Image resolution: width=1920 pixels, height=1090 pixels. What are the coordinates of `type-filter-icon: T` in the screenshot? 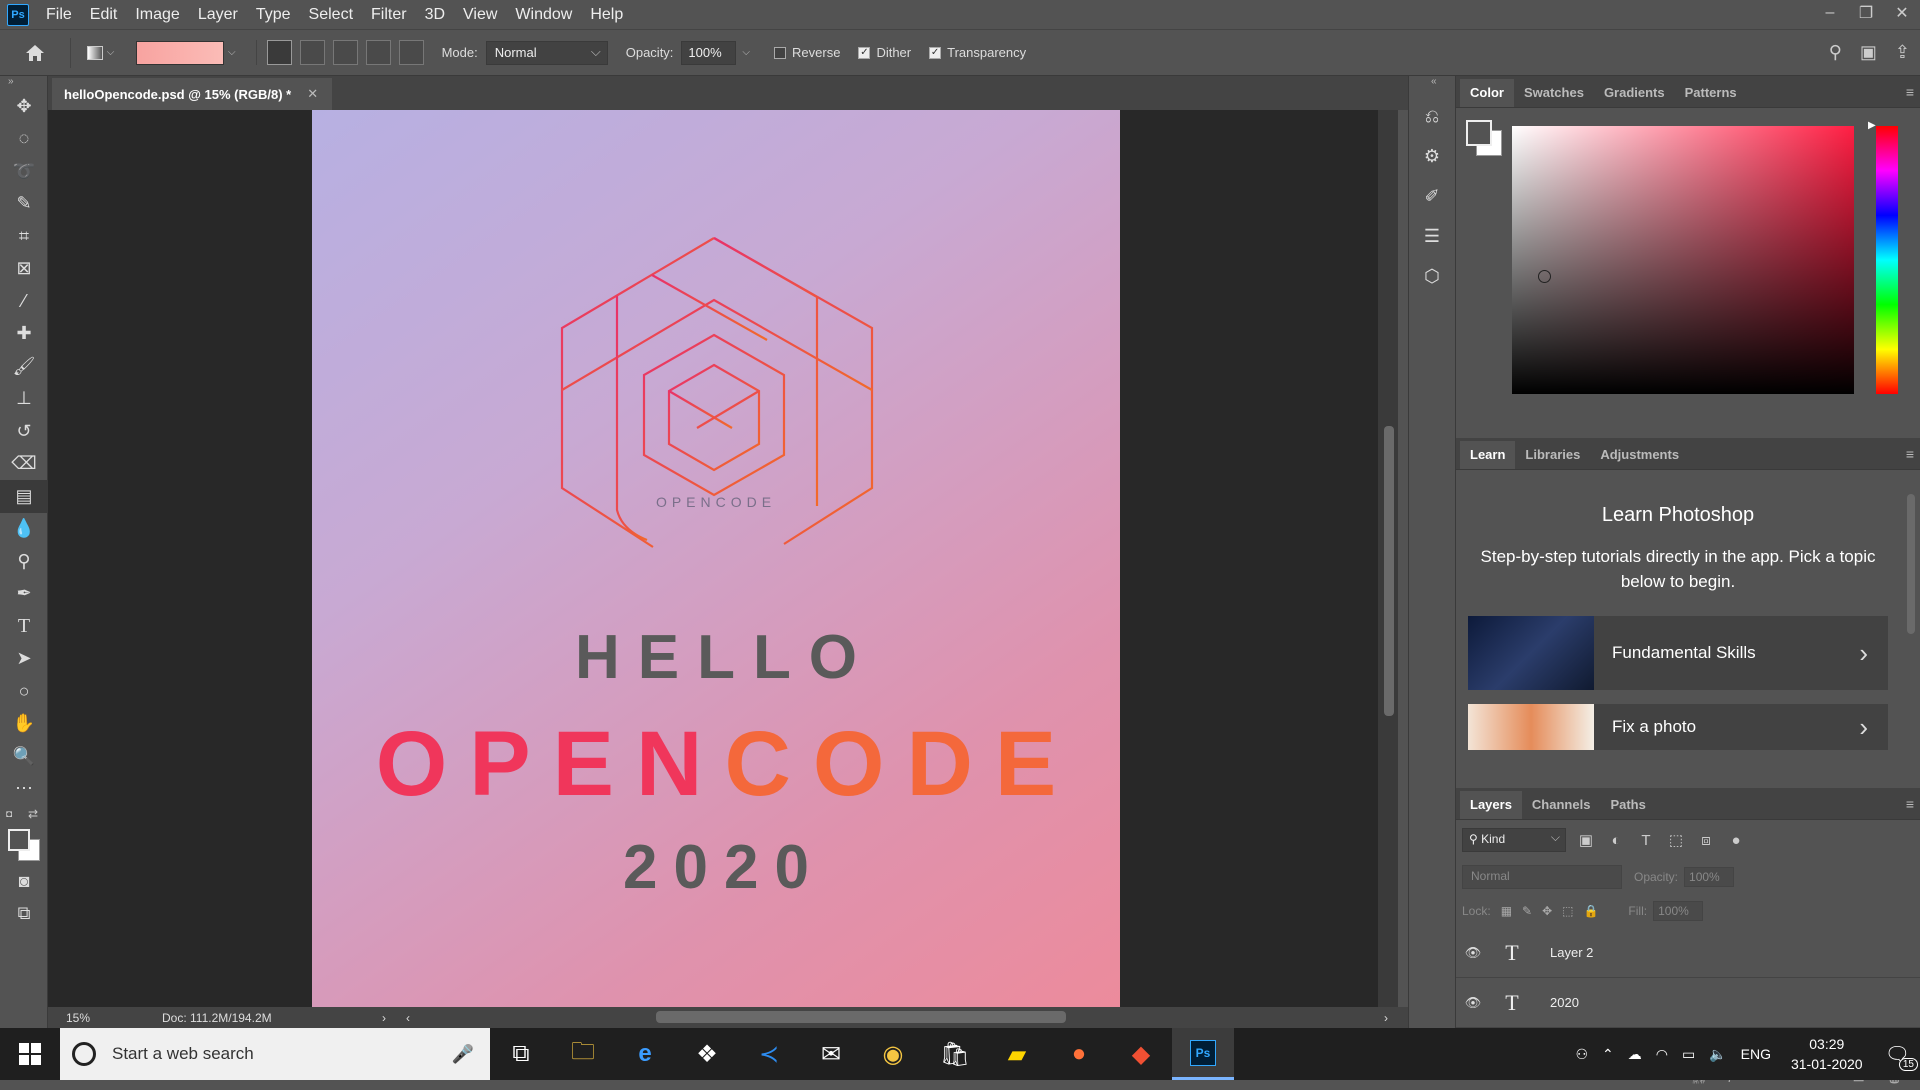 It's located at (1646, 840).